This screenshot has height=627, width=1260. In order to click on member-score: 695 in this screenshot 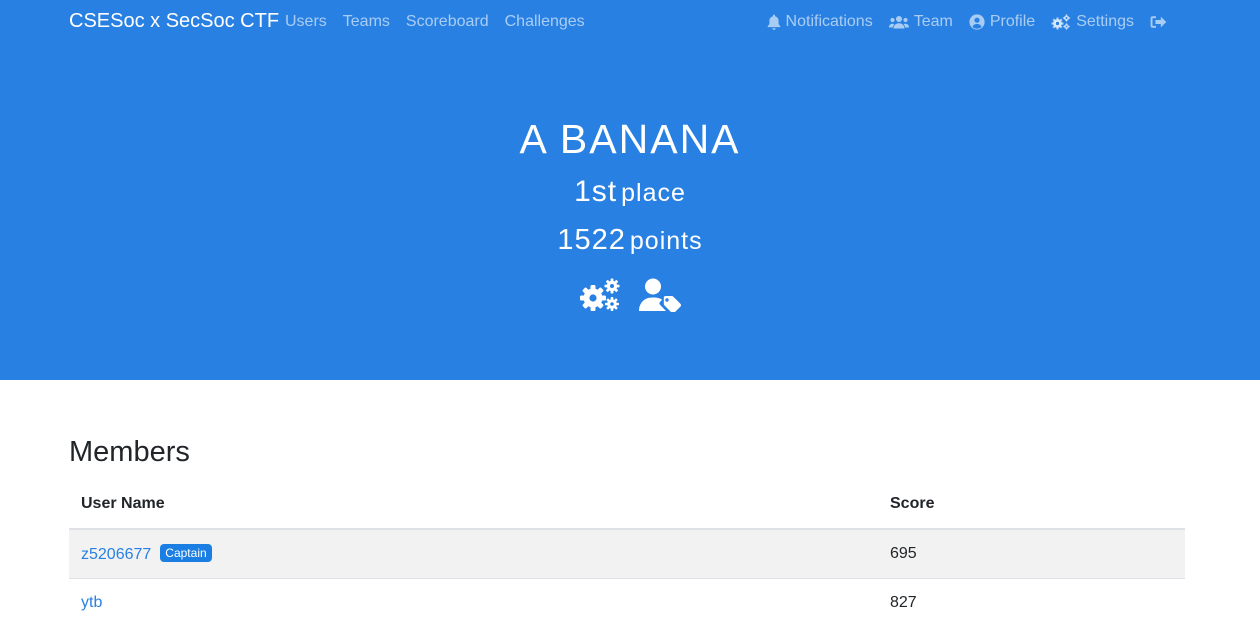, I will do `click(1031, 554)`.